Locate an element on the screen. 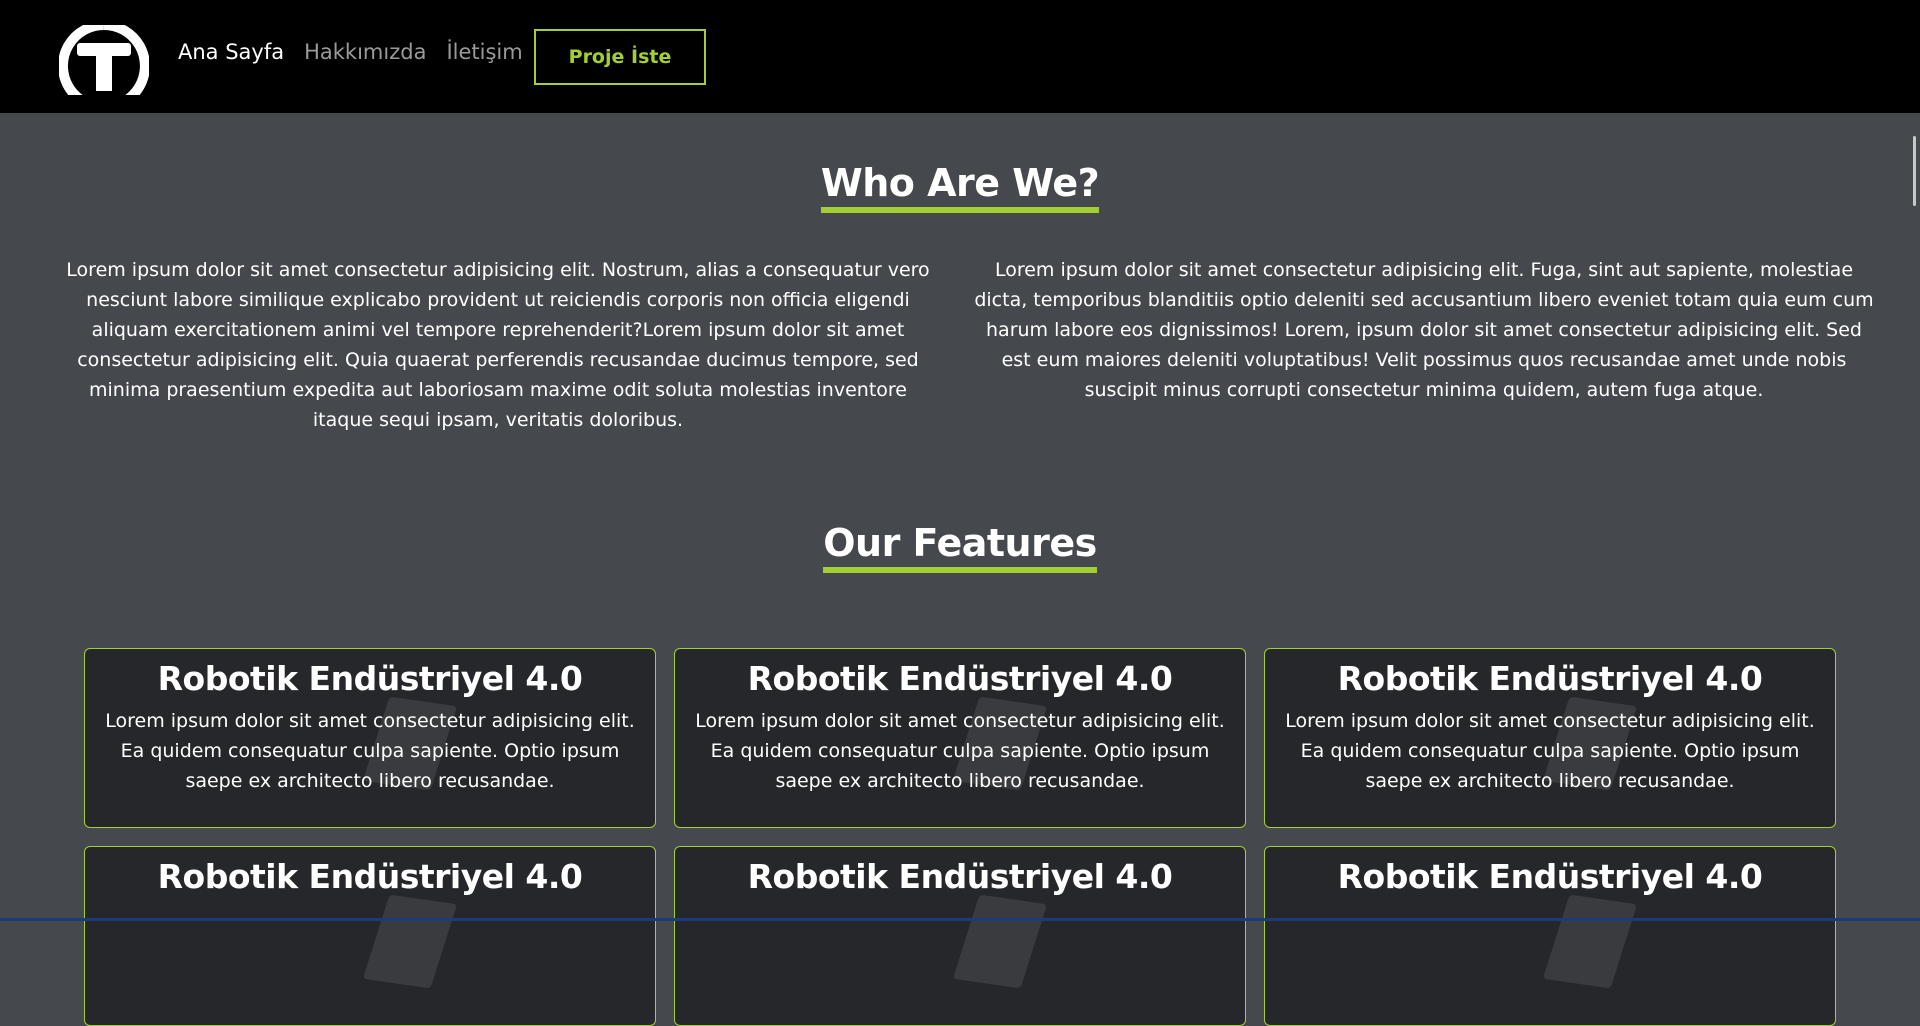 This screenshot has height=1026, width=1920. site-header: Ana Sayfa Hakkımızda İletişim Proje İste is located at coordinates (960, 56).